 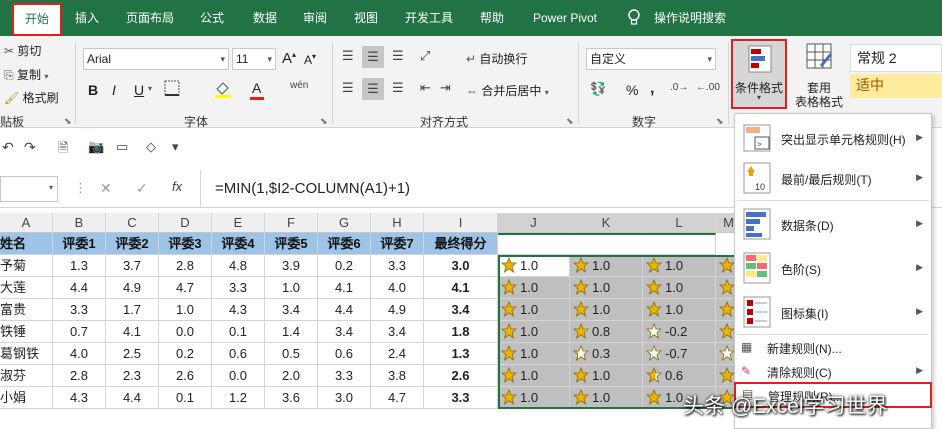 What do you see at coordinates (291, 354) in the screenshot?
I see `score-cell: 0.5` at bounding box center [291, 354].